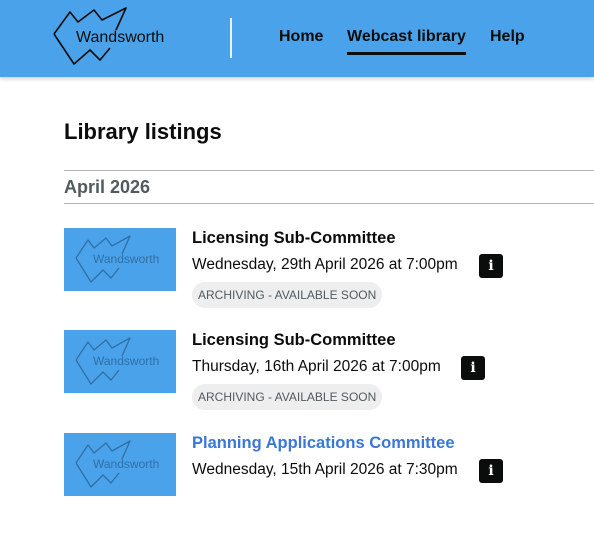  What do you see at coordinates (325, 264) in the screenshot?
I see `listing-date: Wednesday, 29th April 2026 at 7:00pm` at bounding box center [325, 264].